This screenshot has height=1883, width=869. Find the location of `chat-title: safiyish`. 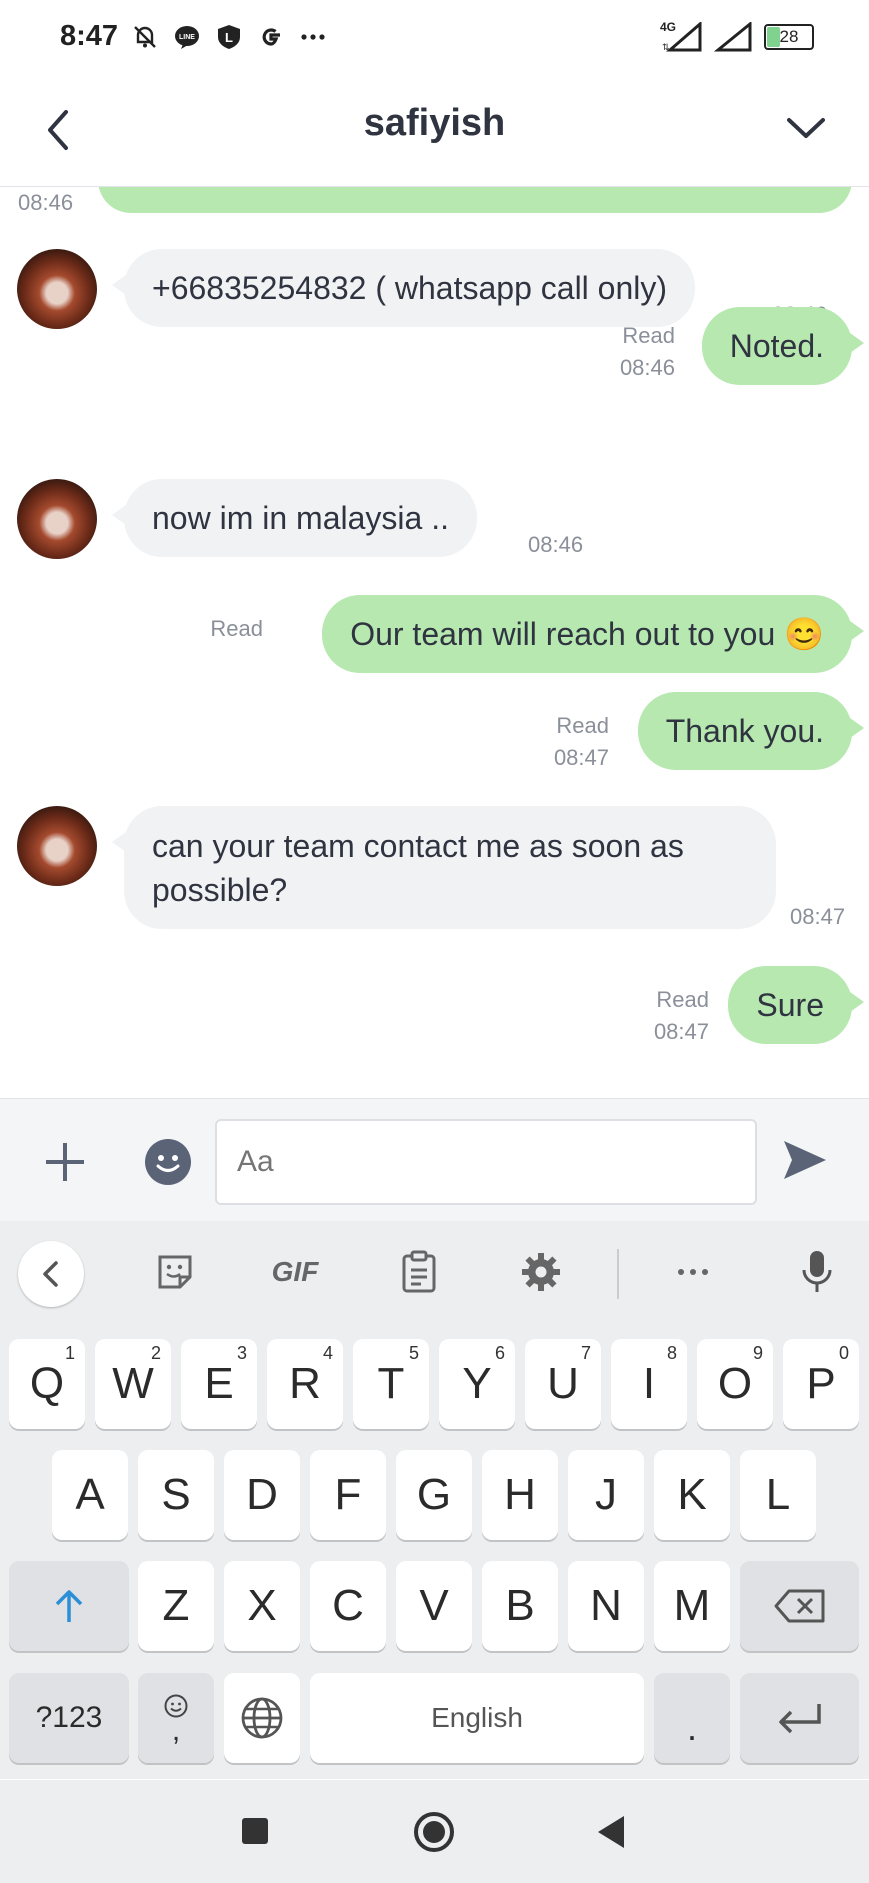

chat-title: safiyish is located at coordinates (434, 123).